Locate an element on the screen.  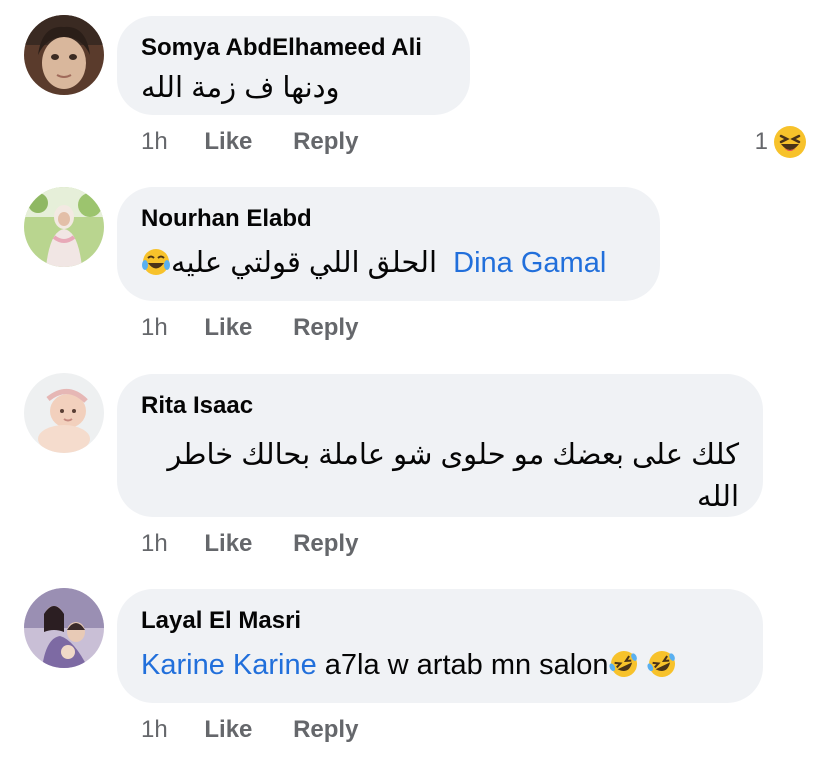
comment-text-row: Karine Karine a7la w artab mn salon is located at coordinates (440, 665).